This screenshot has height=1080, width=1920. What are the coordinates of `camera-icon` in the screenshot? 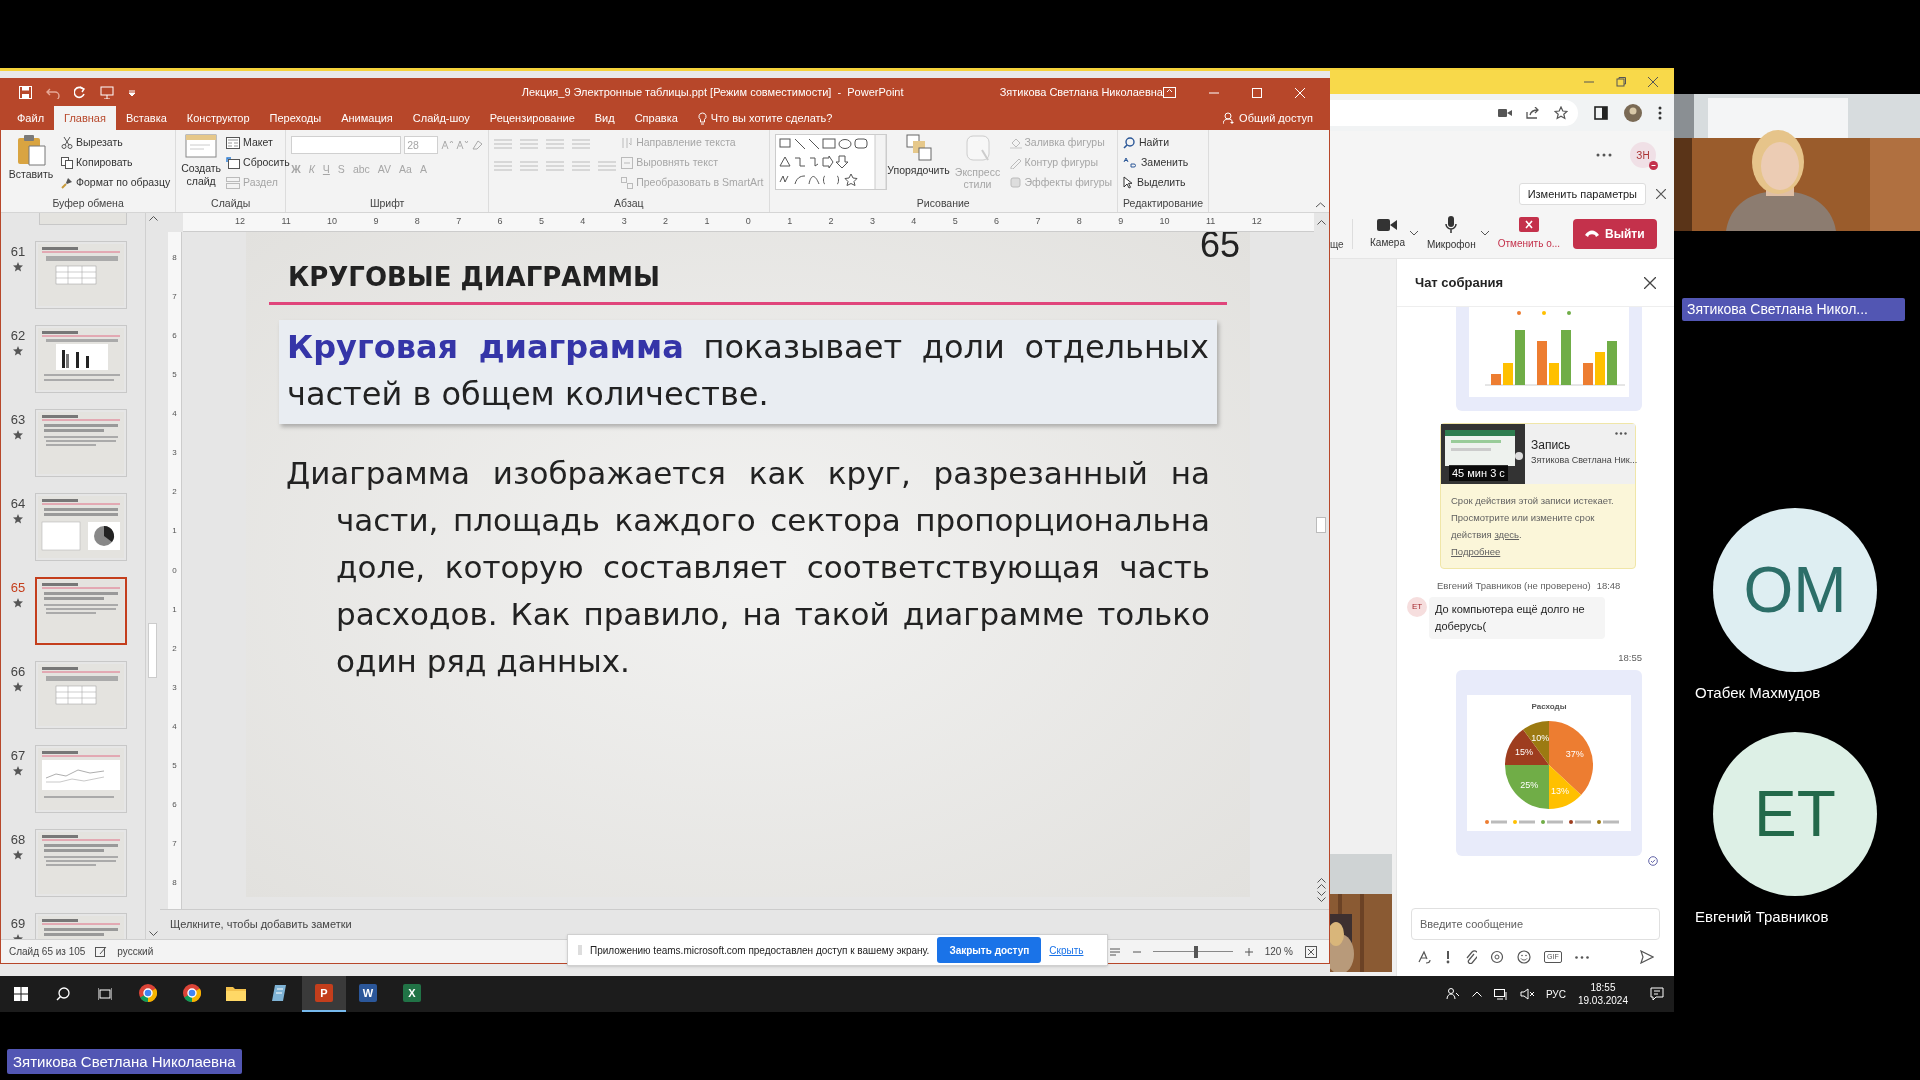 It's located at (1505, 112).